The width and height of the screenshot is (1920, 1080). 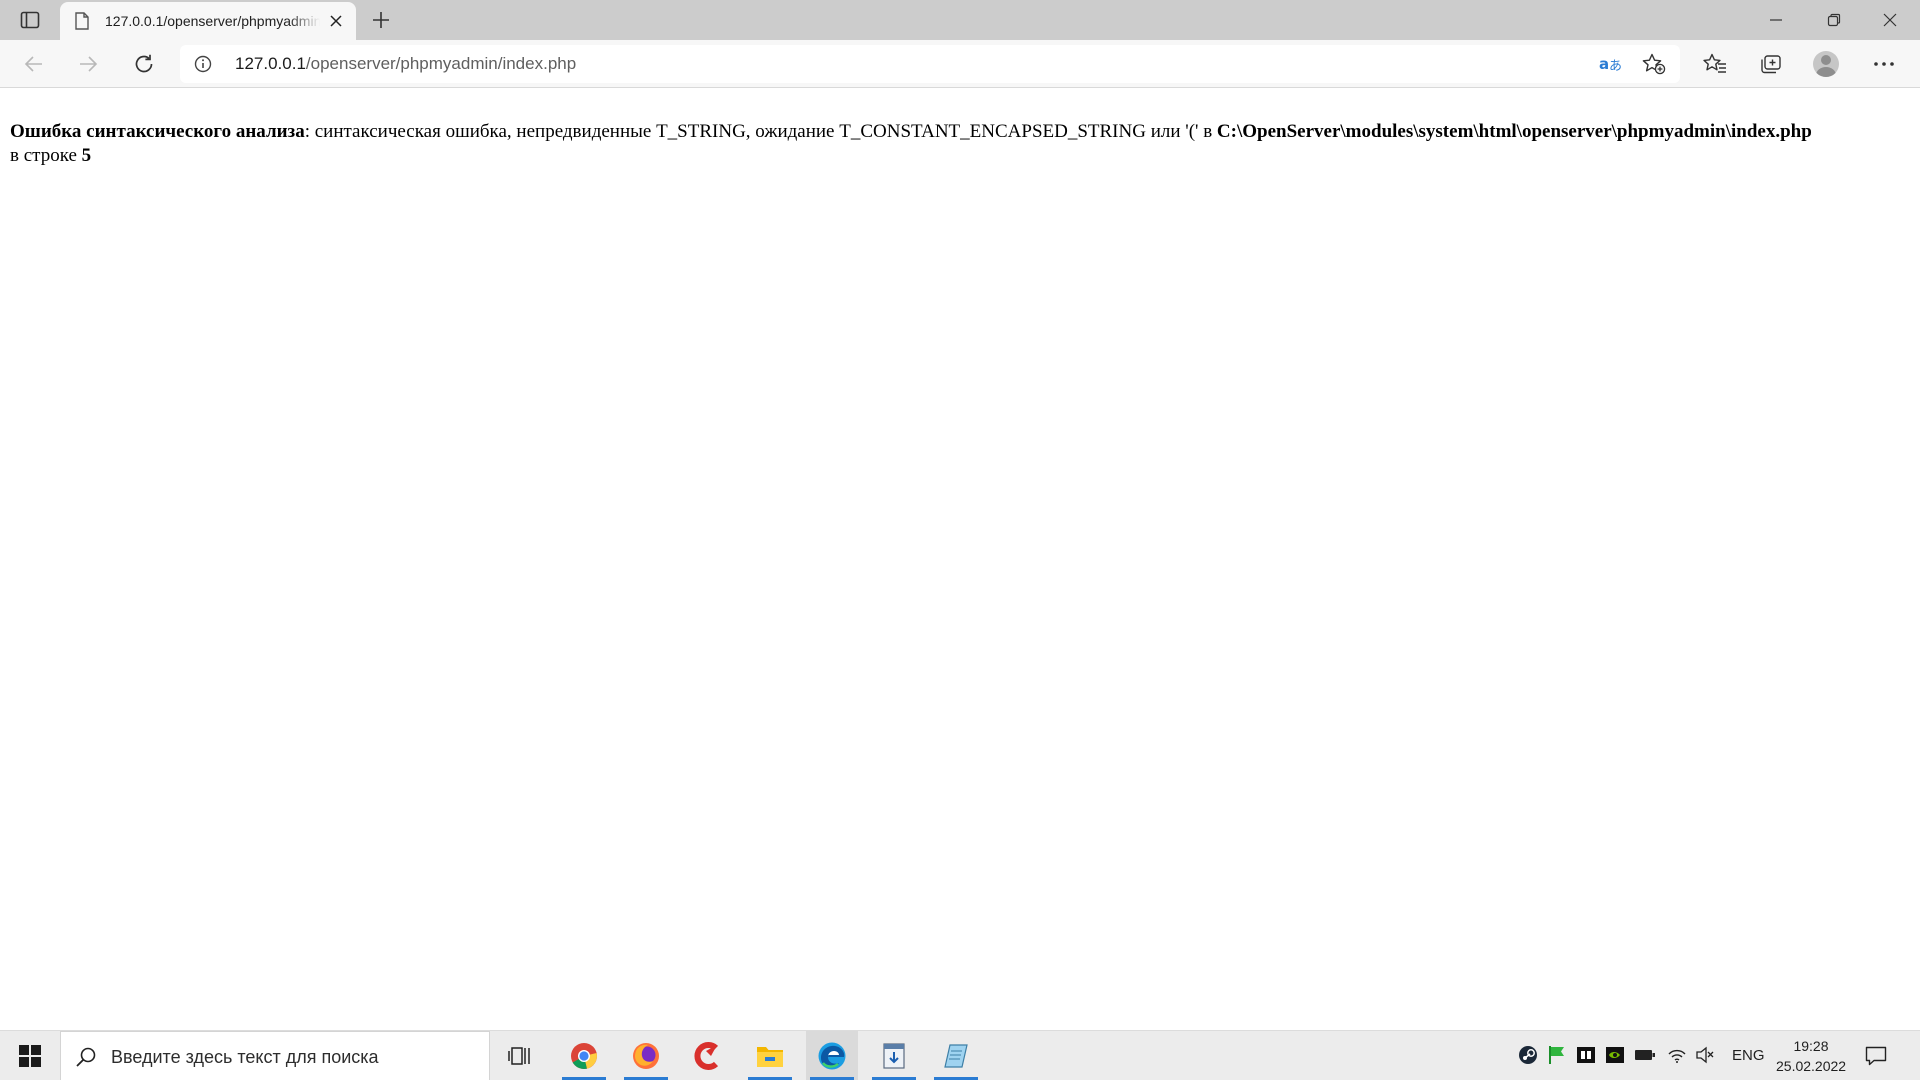 I want to click on error-line-prefix: в строке, so click(x=46, y=155).